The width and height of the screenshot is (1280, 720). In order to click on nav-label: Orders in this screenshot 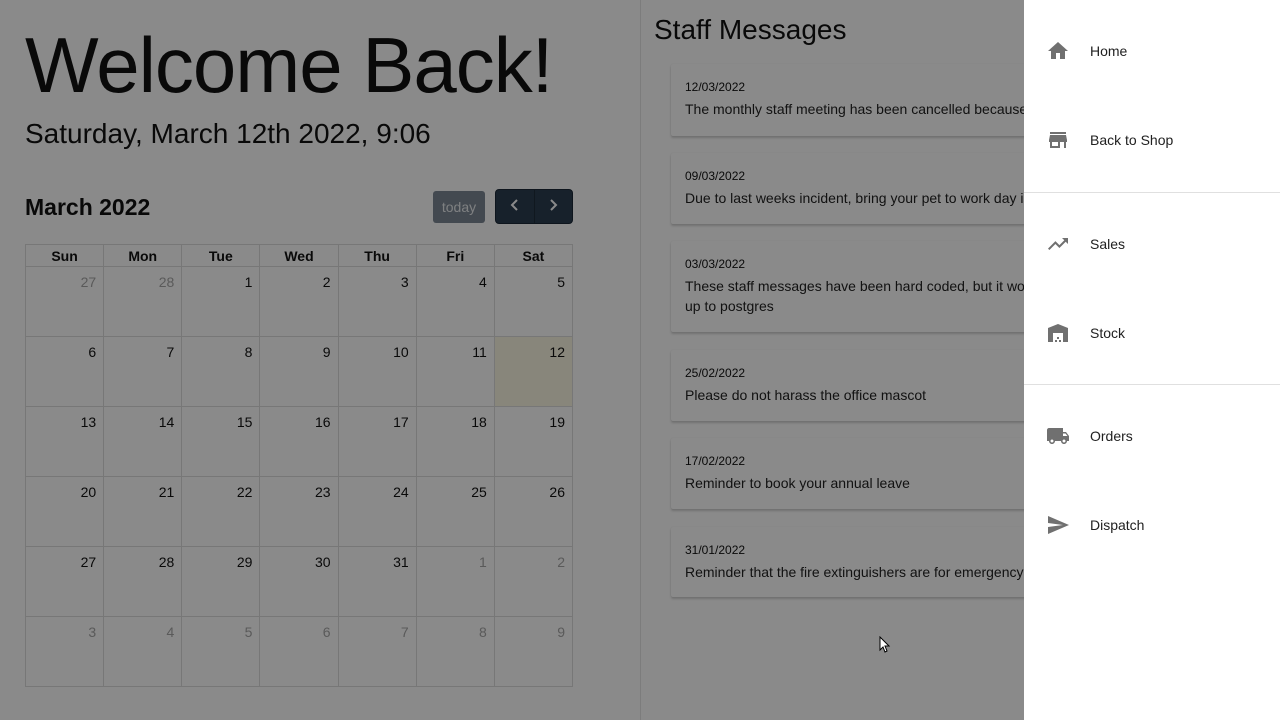, I will do `click(1111, 436)`.